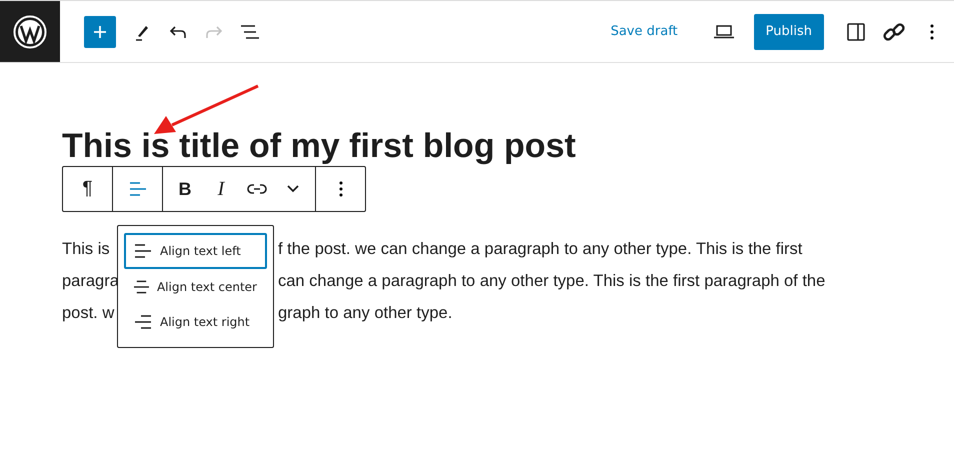  Describe the element at coordinates (86, 249) in the screenshot. I see `paragraph-text: This is` at that location.